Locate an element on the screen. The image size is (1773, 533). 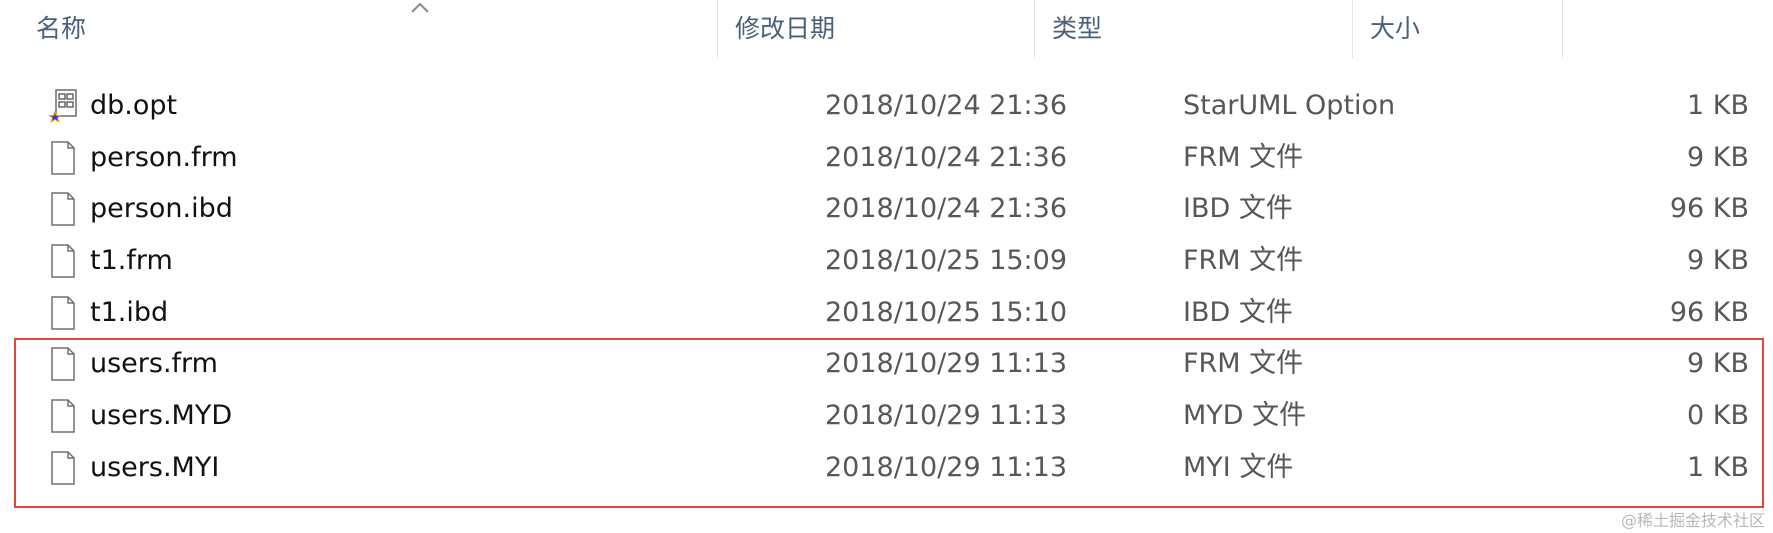
file-row: person.ibd 2018/10/24 21:36 IBD 文件 96 KB is located at coordinates (886, 209).